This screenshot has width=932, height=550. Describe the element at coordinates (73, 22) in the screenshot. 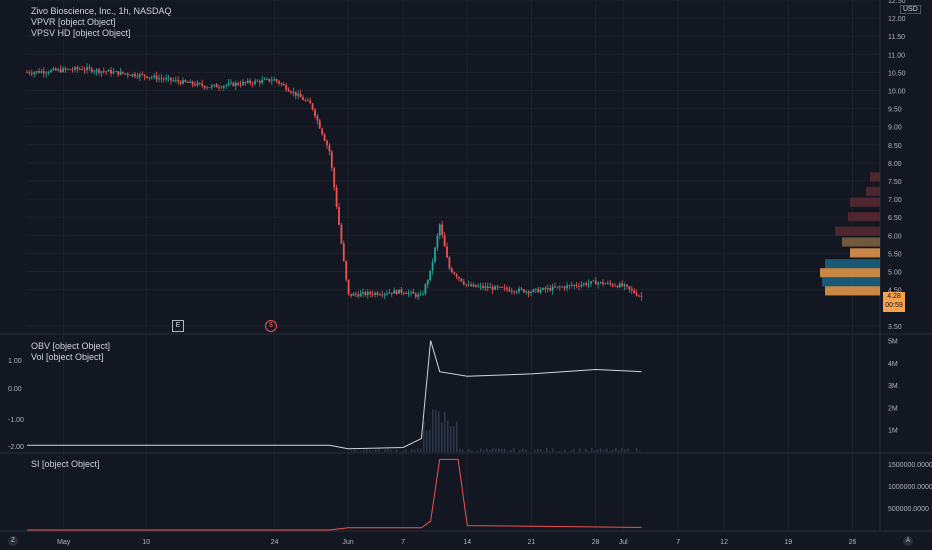

I see `indicator-vpvr: VPVR [object Object]` at that location.